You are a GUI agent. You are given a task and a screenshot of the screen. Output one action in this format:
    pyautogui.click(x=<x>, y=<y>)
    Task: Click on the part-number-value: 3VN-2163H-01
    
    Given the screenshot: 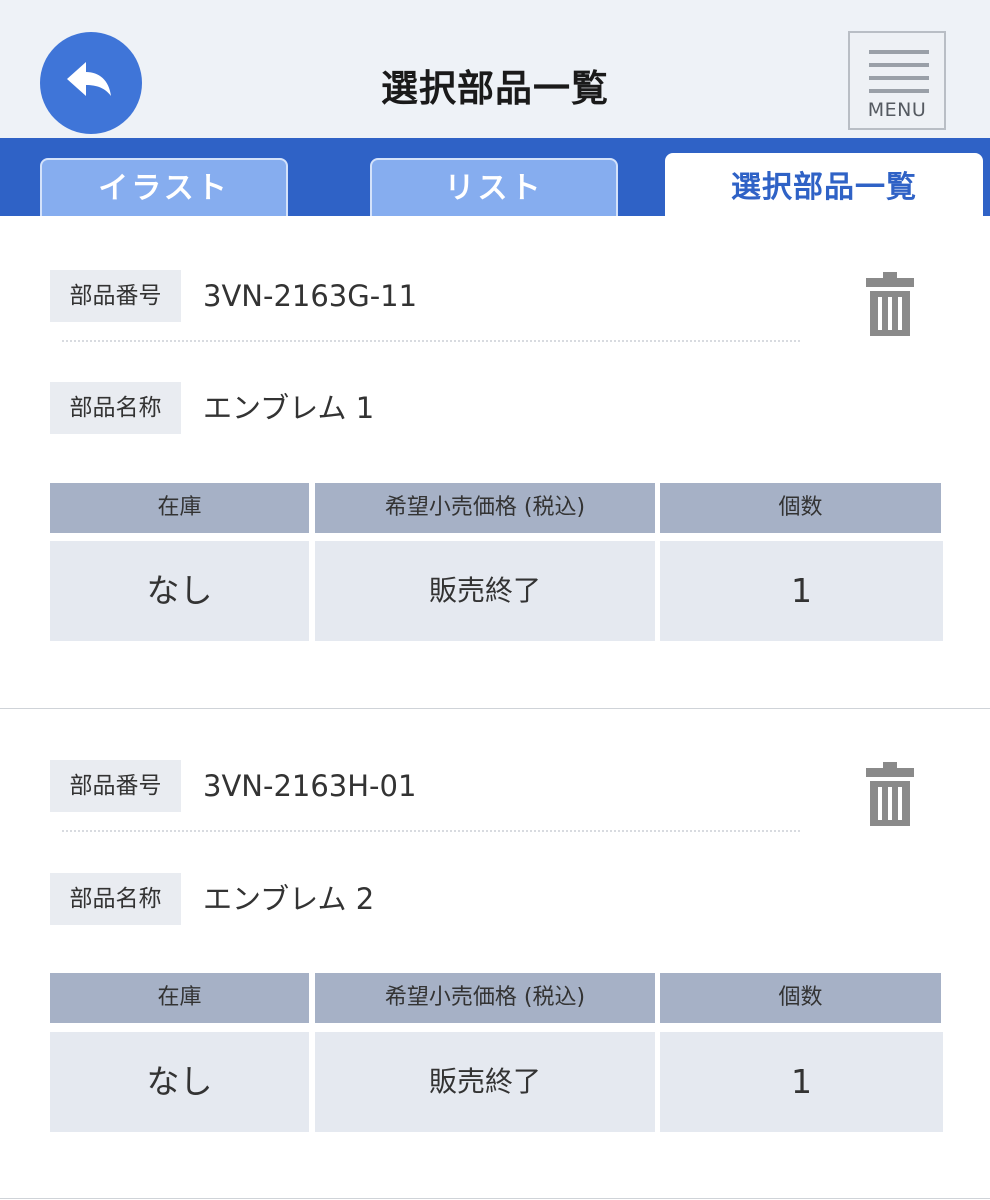 What is the action you would take?
    pyautogui.click(x=310, y=786)
    